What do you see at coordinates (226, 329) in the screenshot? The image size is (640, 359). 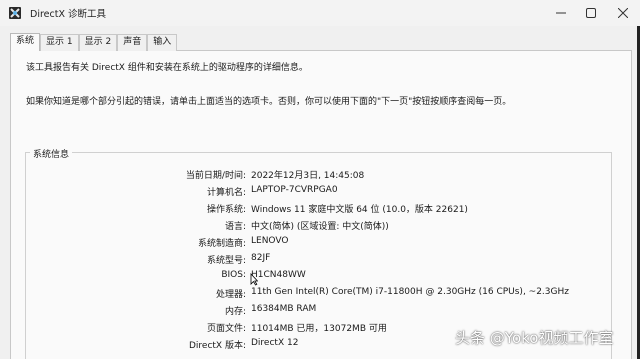 I see `info-label: 页面文件:` at bounding box center [226, 329].